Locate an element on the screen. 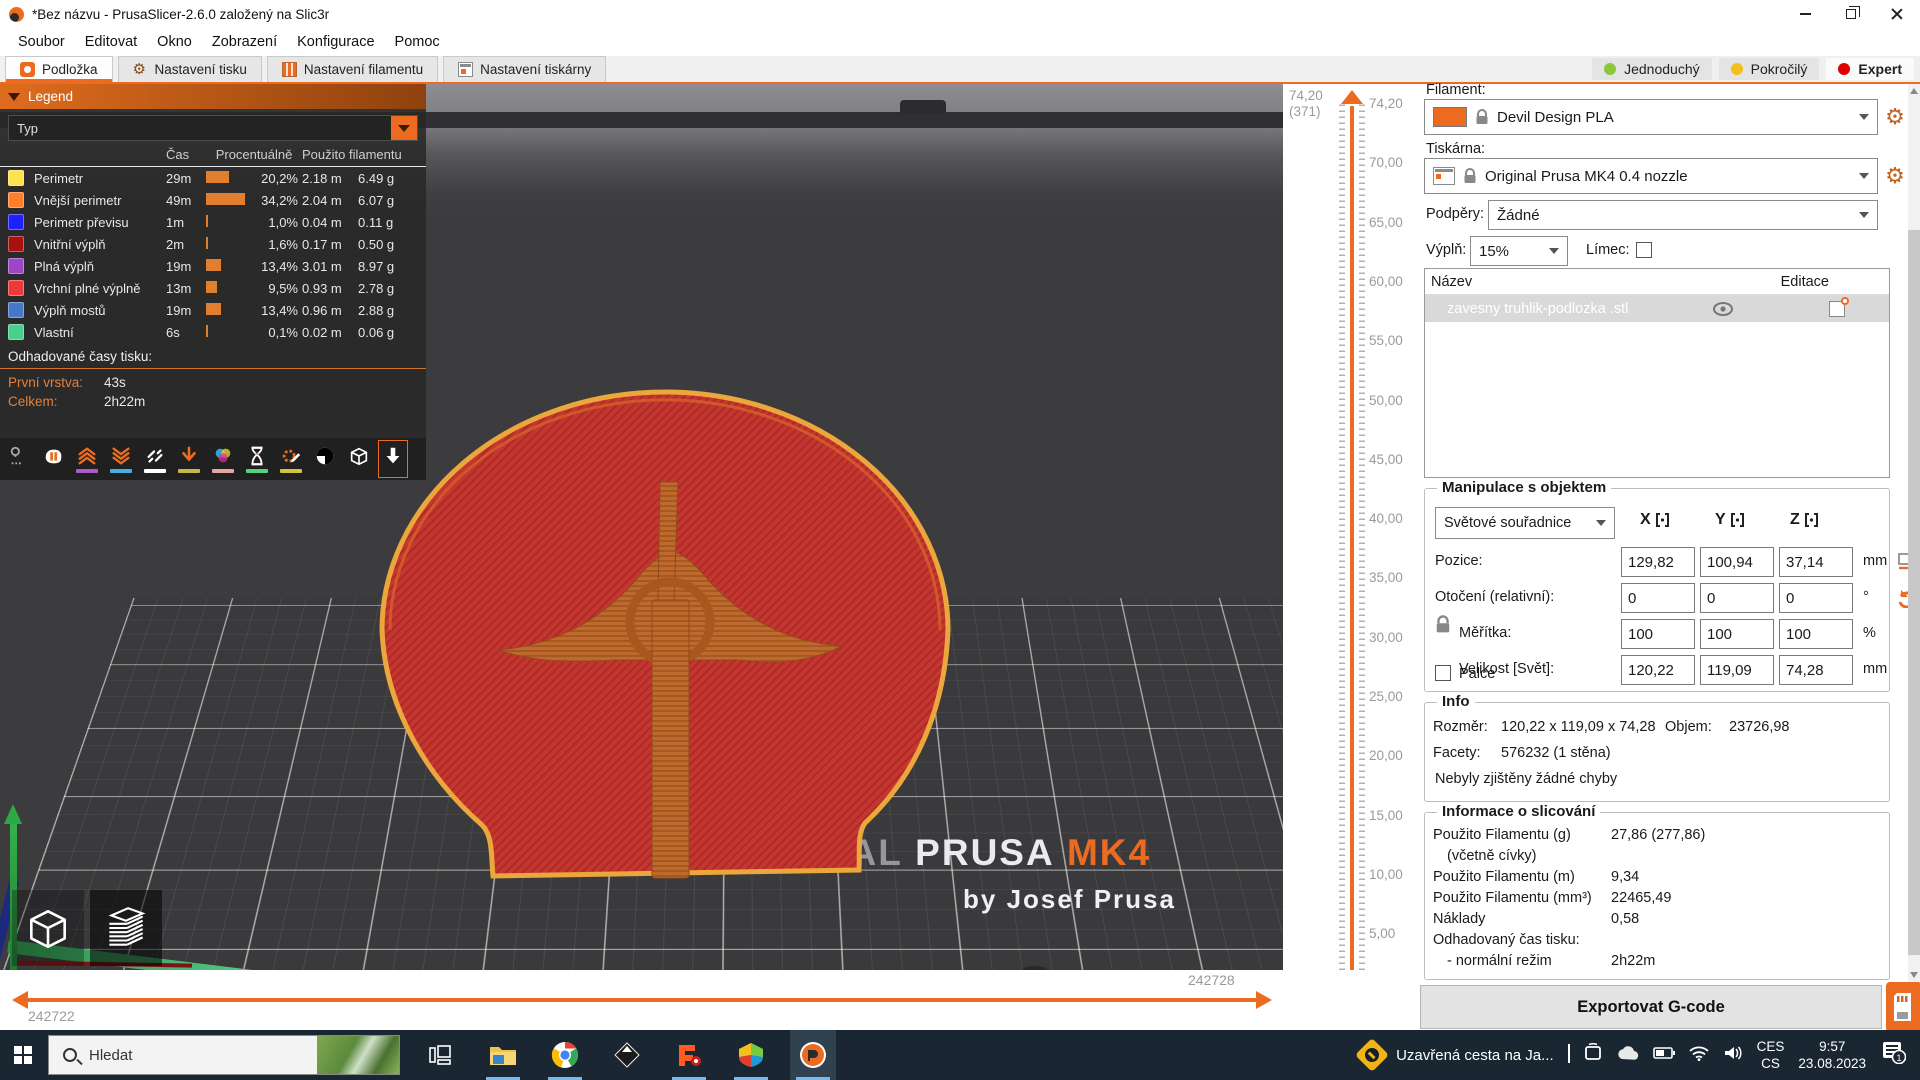  scroll-up-icon is located at coordinates (1914, 91).